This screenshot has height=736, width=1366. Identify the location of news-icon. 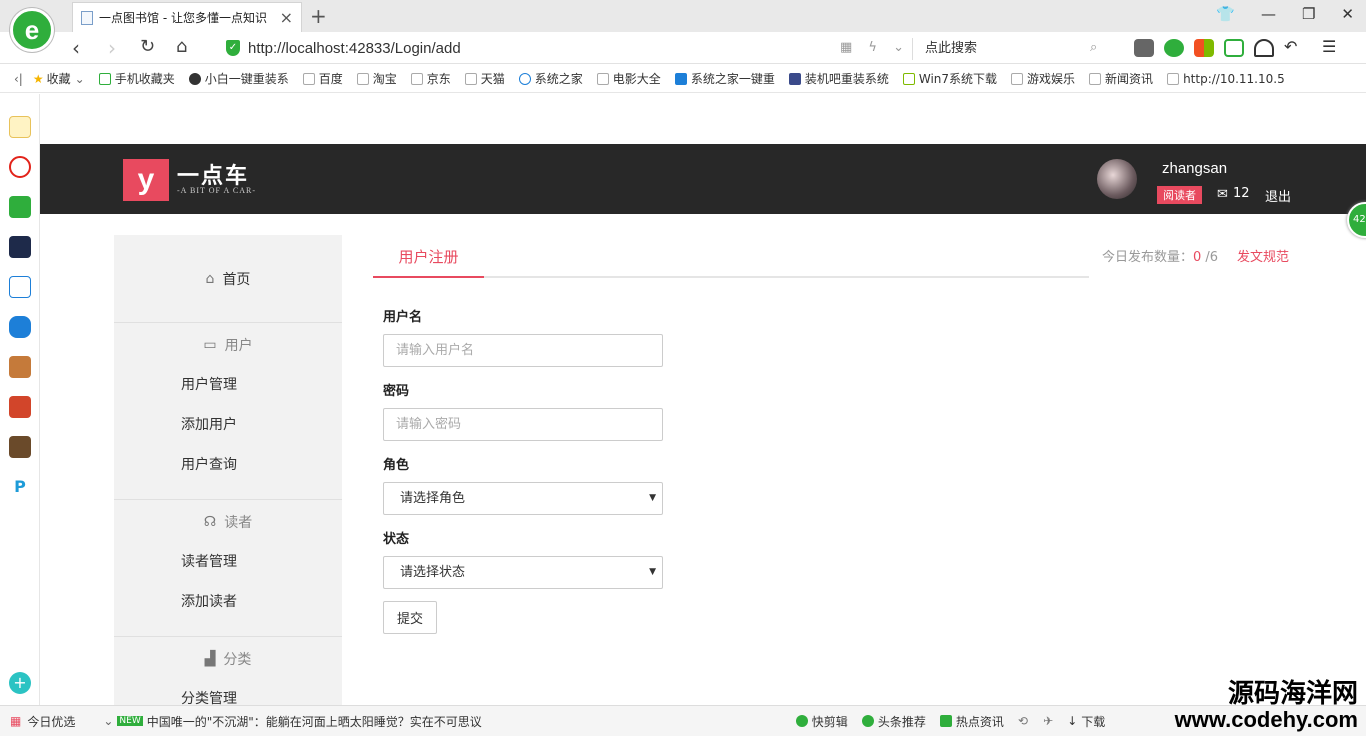
(945, 721).